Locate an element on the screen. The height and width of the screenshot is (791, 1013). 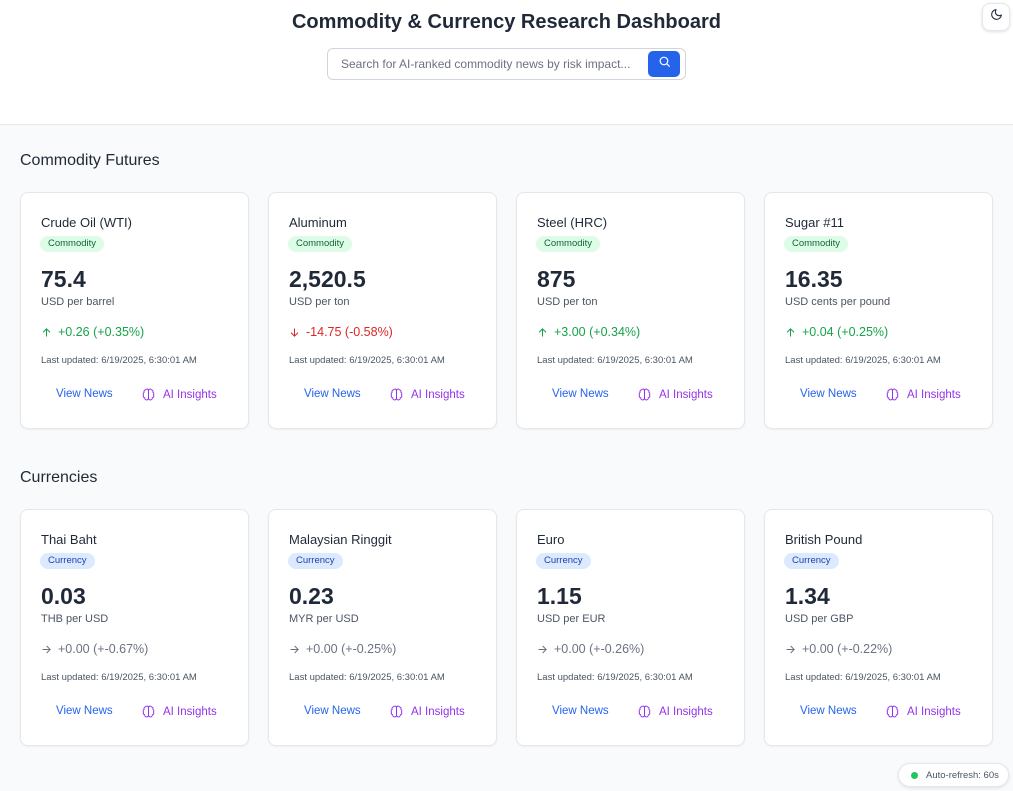
price-value: 75.4 is located at coordinates (63, 279).